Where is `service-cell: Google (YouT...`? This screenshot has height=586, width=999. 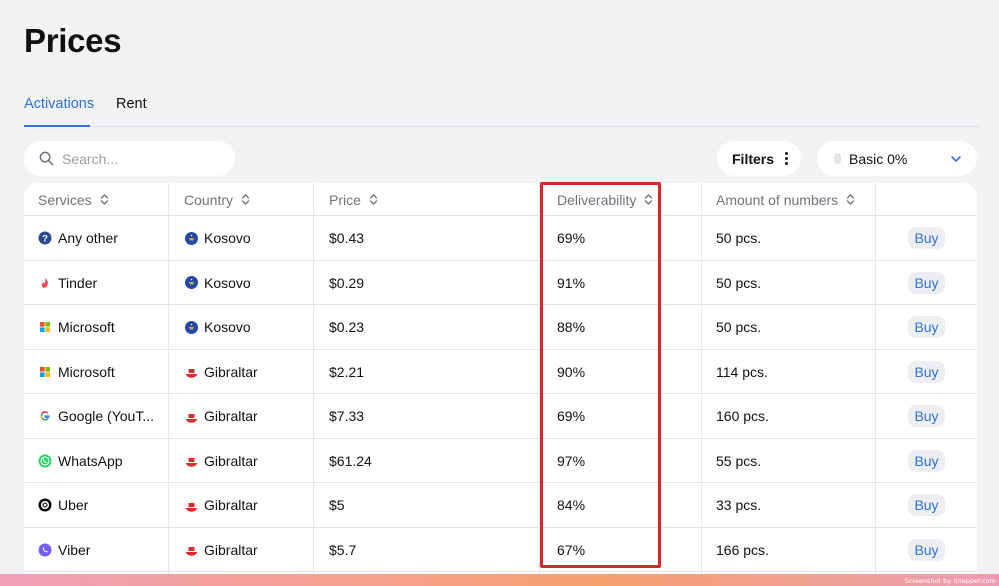 service-cell: Google (YouT... is located at coordinates (96, 416).